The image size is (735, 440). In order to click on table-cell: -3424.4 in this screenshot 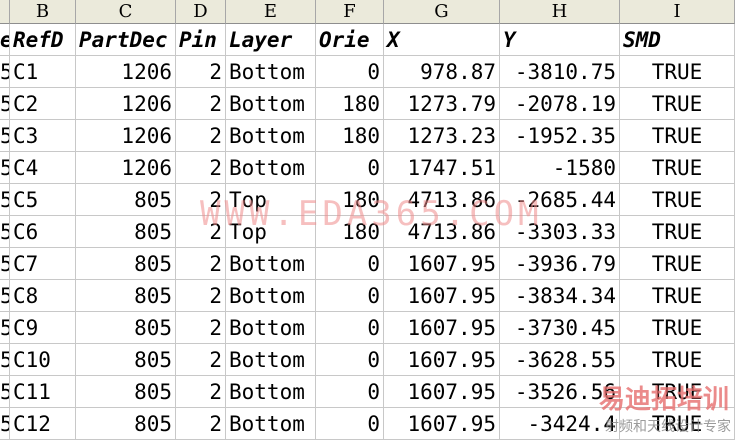, I will do `click(560, 424)`.